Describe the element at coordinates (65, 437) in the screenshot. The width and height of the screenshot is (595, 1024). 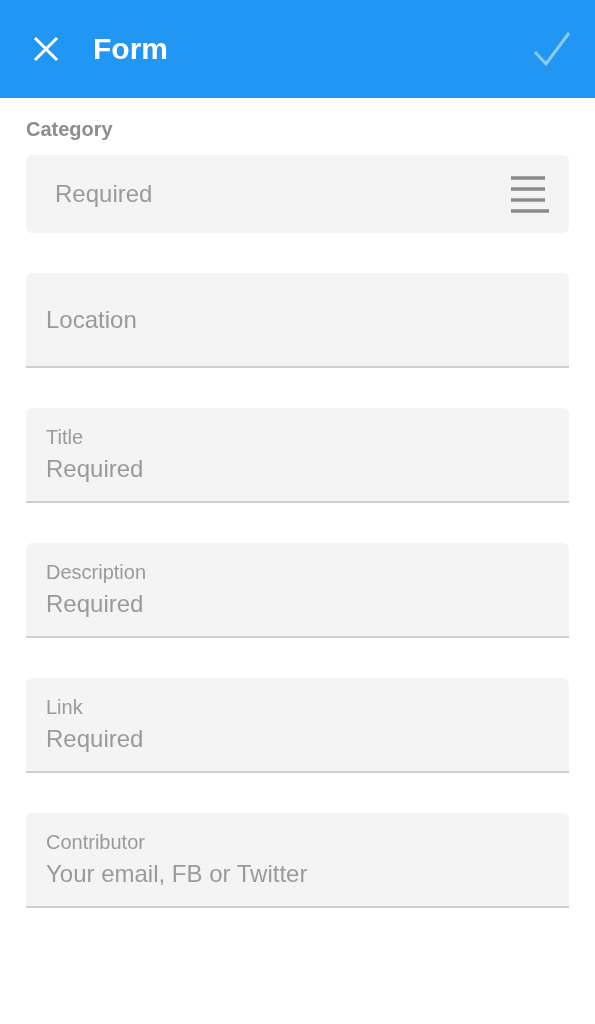
I see `field-label: Title` at that location.